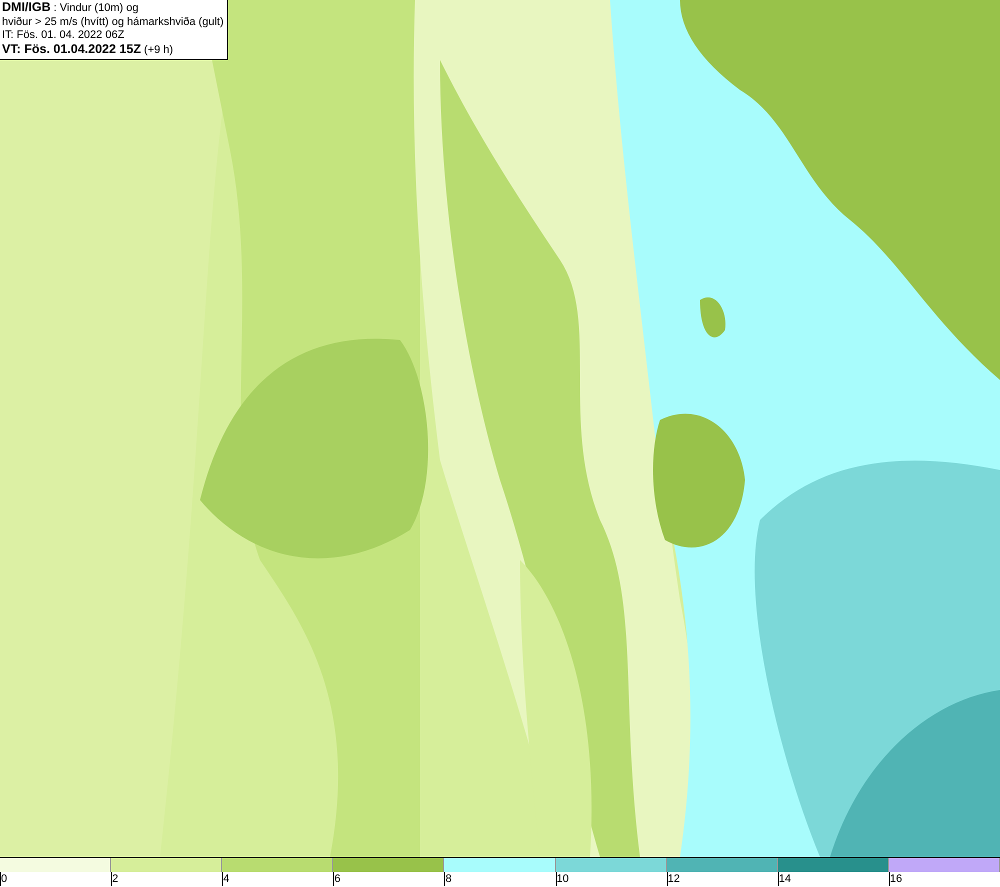 This screenshot has height=887, width=1000. I want to click on legend-label: 0, so click(4, 879).